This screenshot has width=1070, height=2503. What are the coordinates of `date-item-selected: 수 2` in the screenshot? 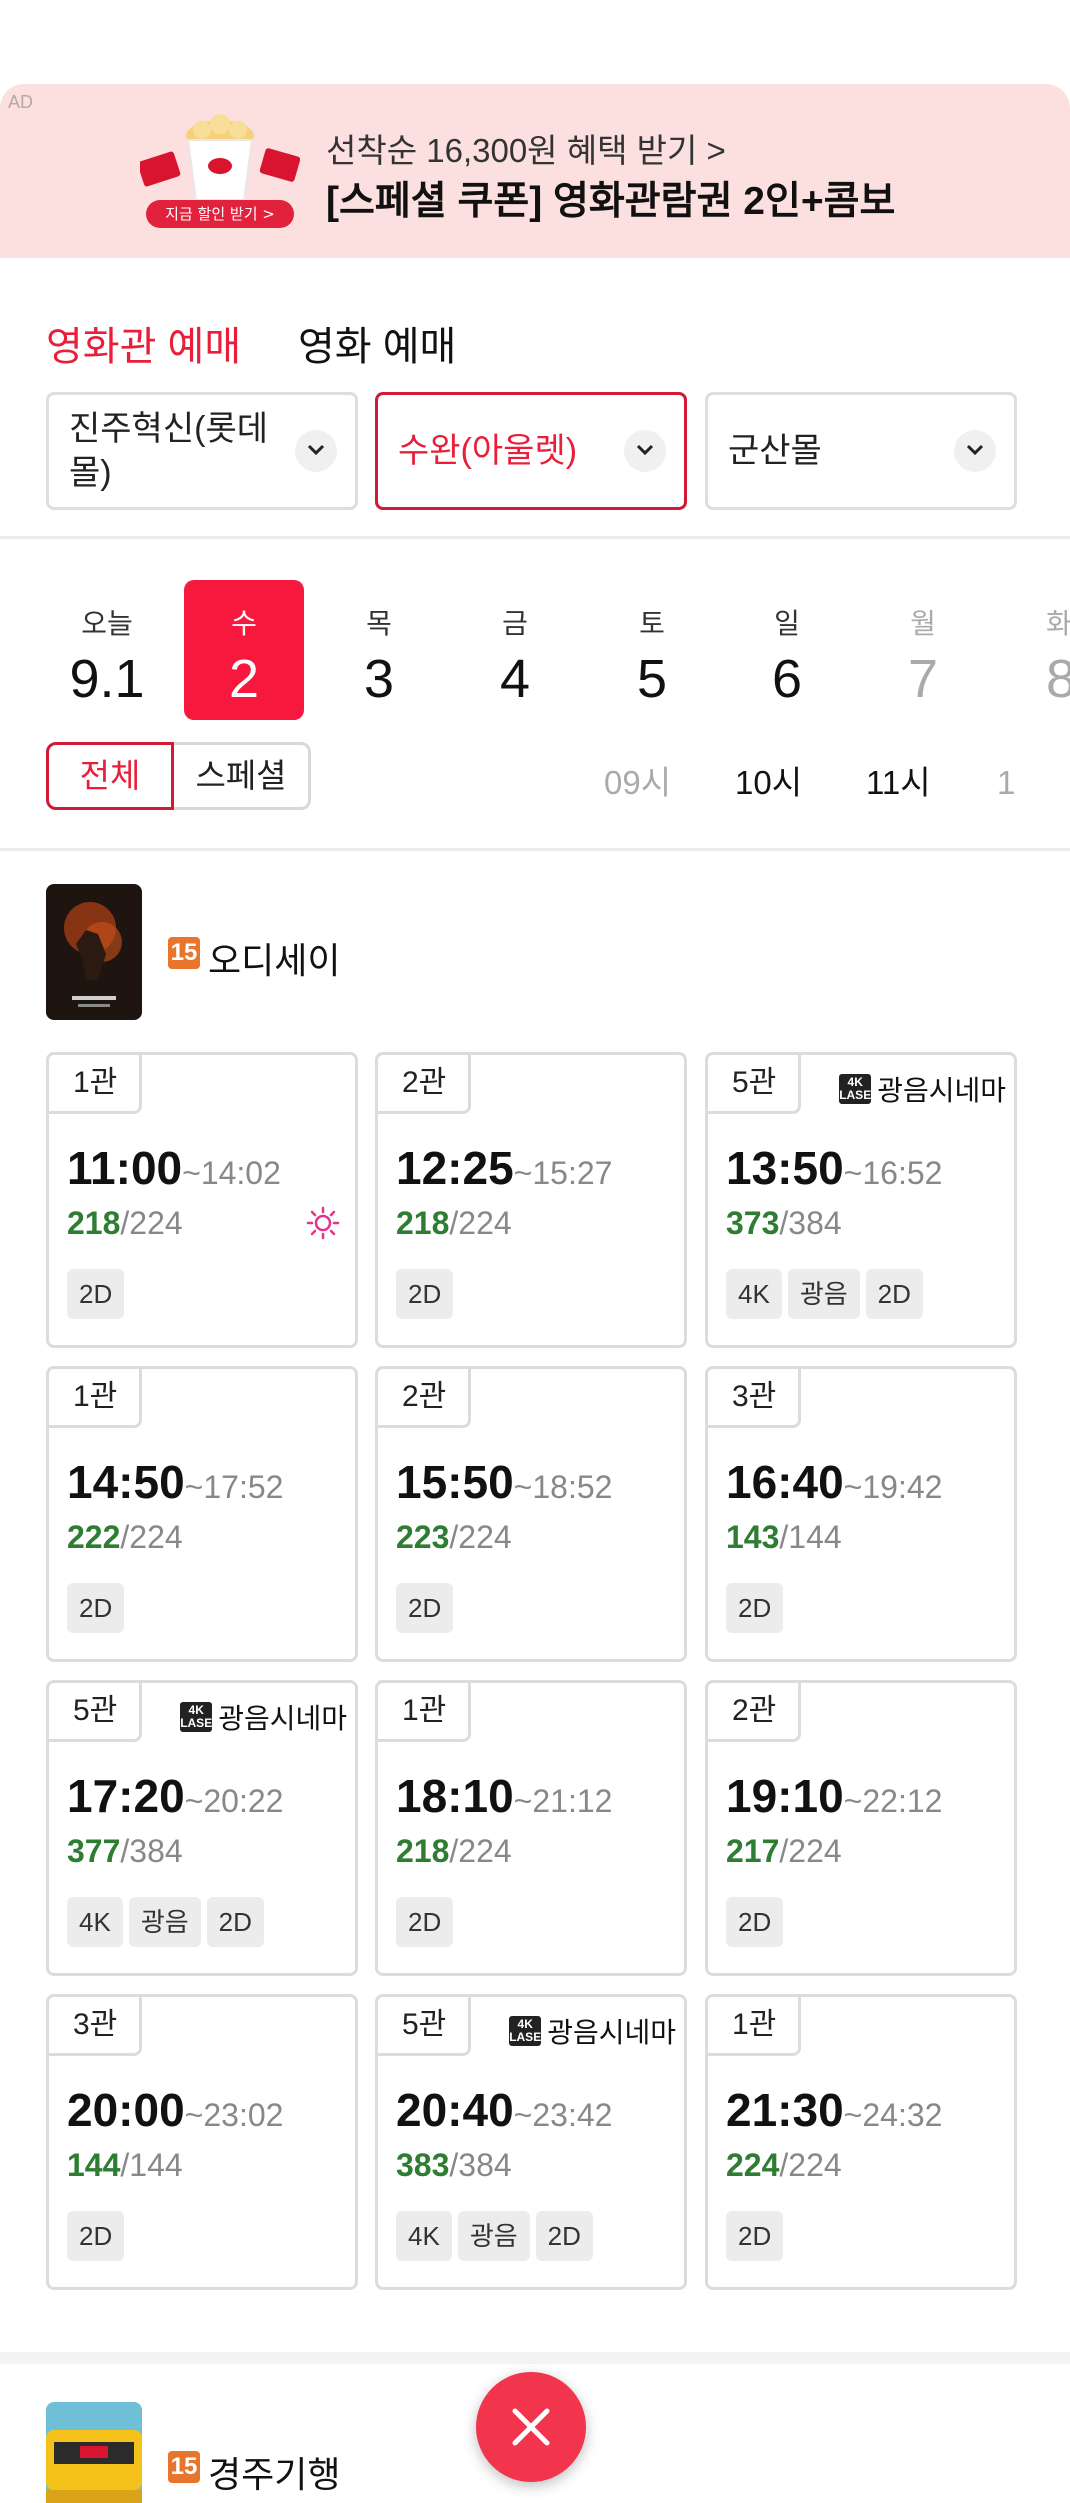 It's located at (244, 650).